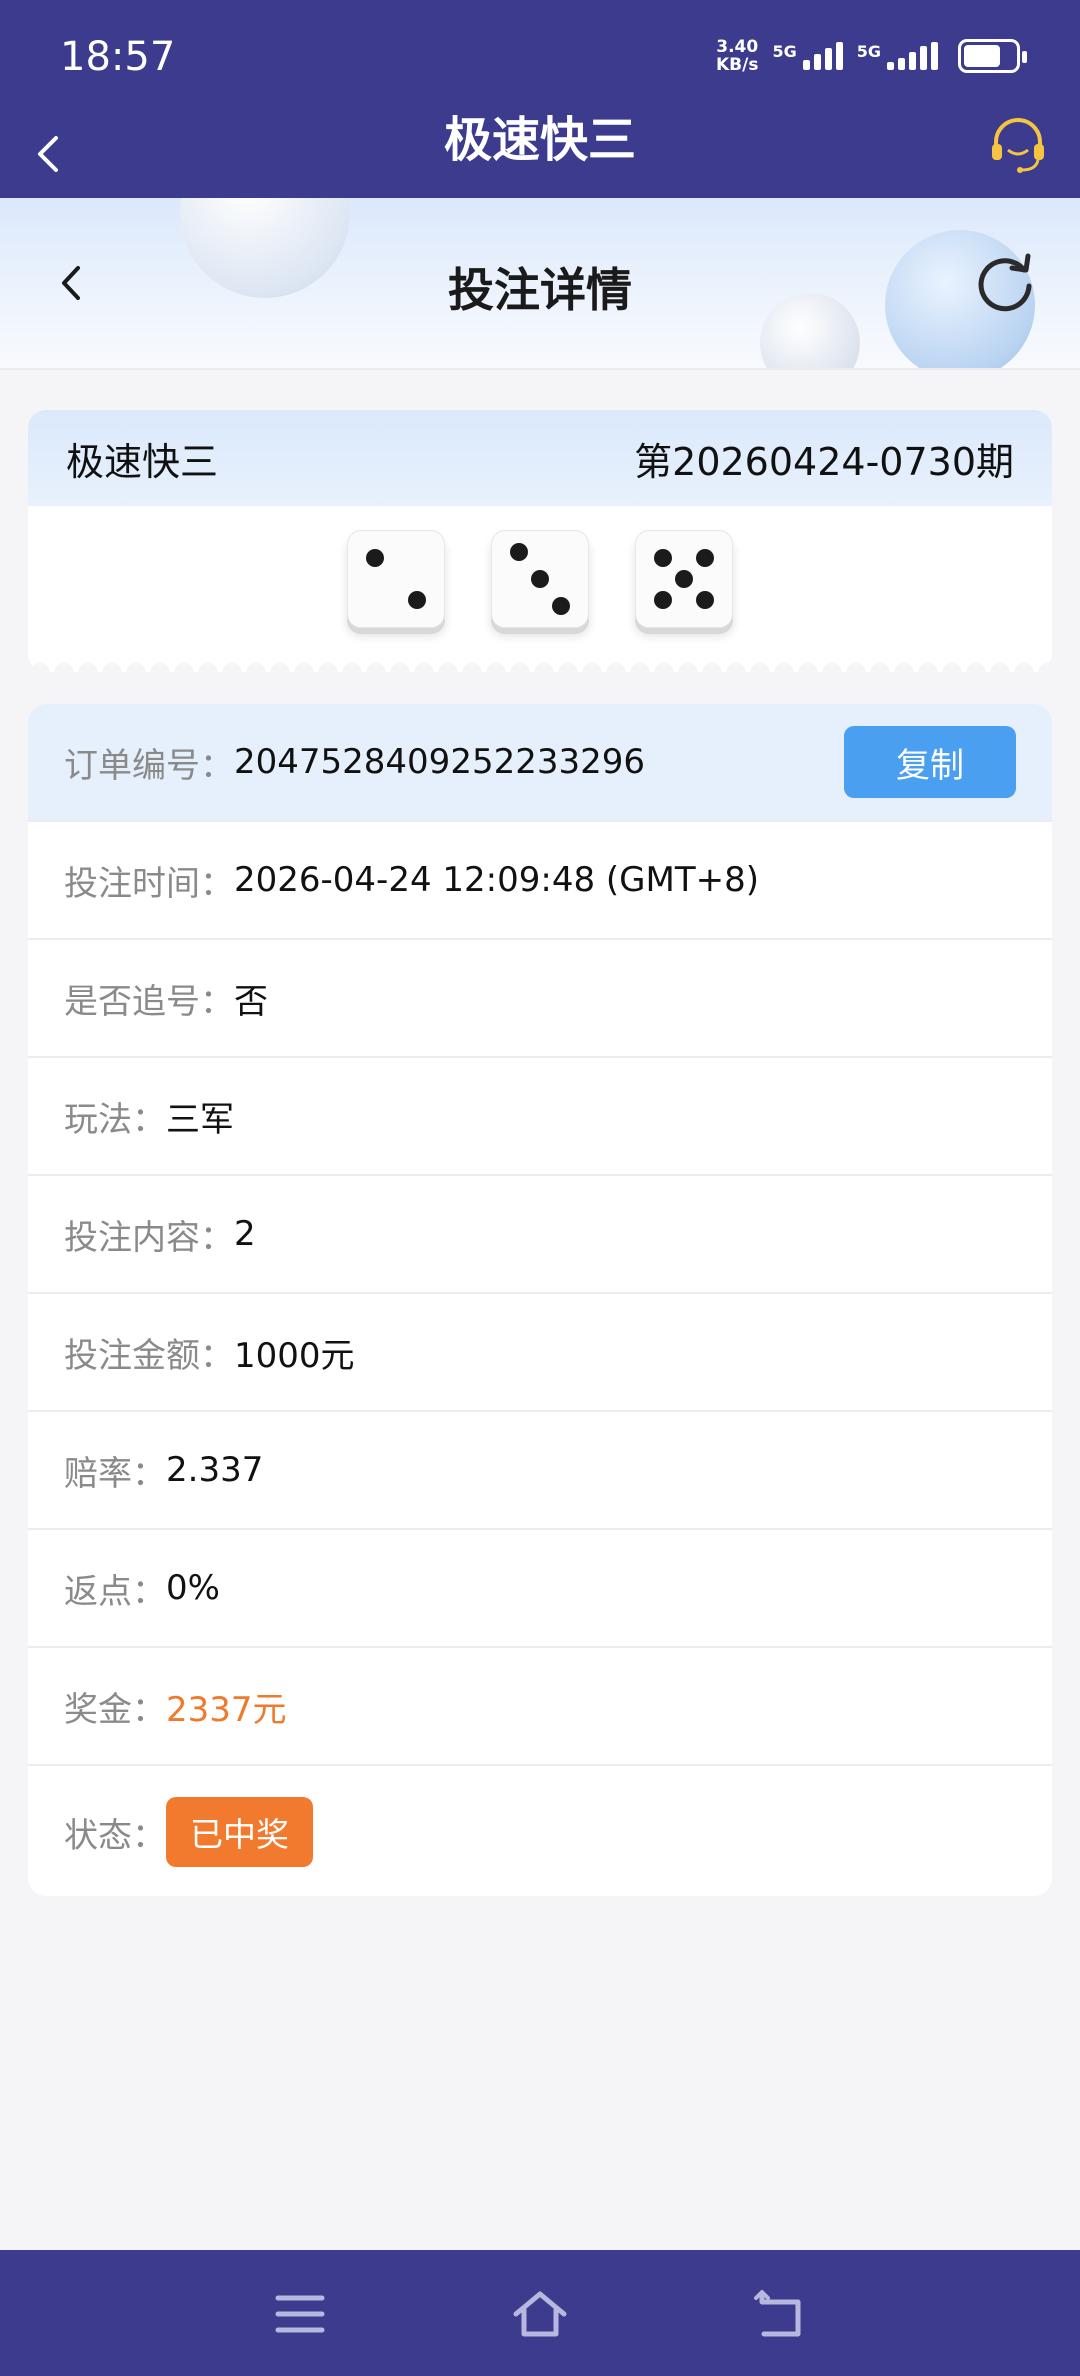 Image resolution: width=1080 pixels, height=2376 pixels. I want to click on odds-row: 赔率： 2.337, so click(540, 1471).